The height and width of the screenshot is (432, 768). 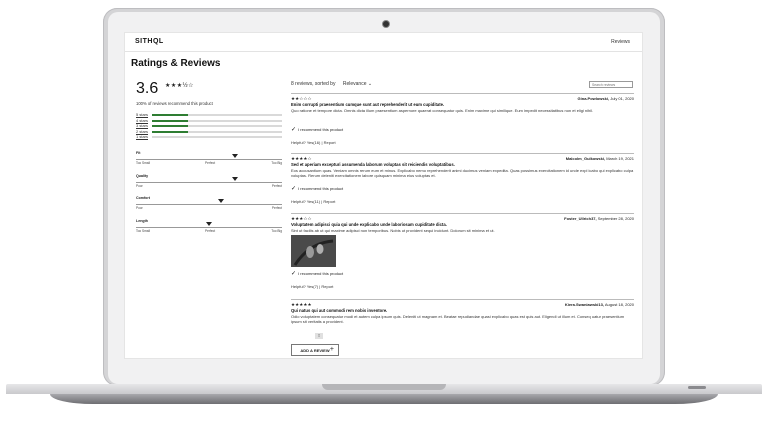 I want to click on rating-bar-label: 2 stars, so click(x=142, y=131).